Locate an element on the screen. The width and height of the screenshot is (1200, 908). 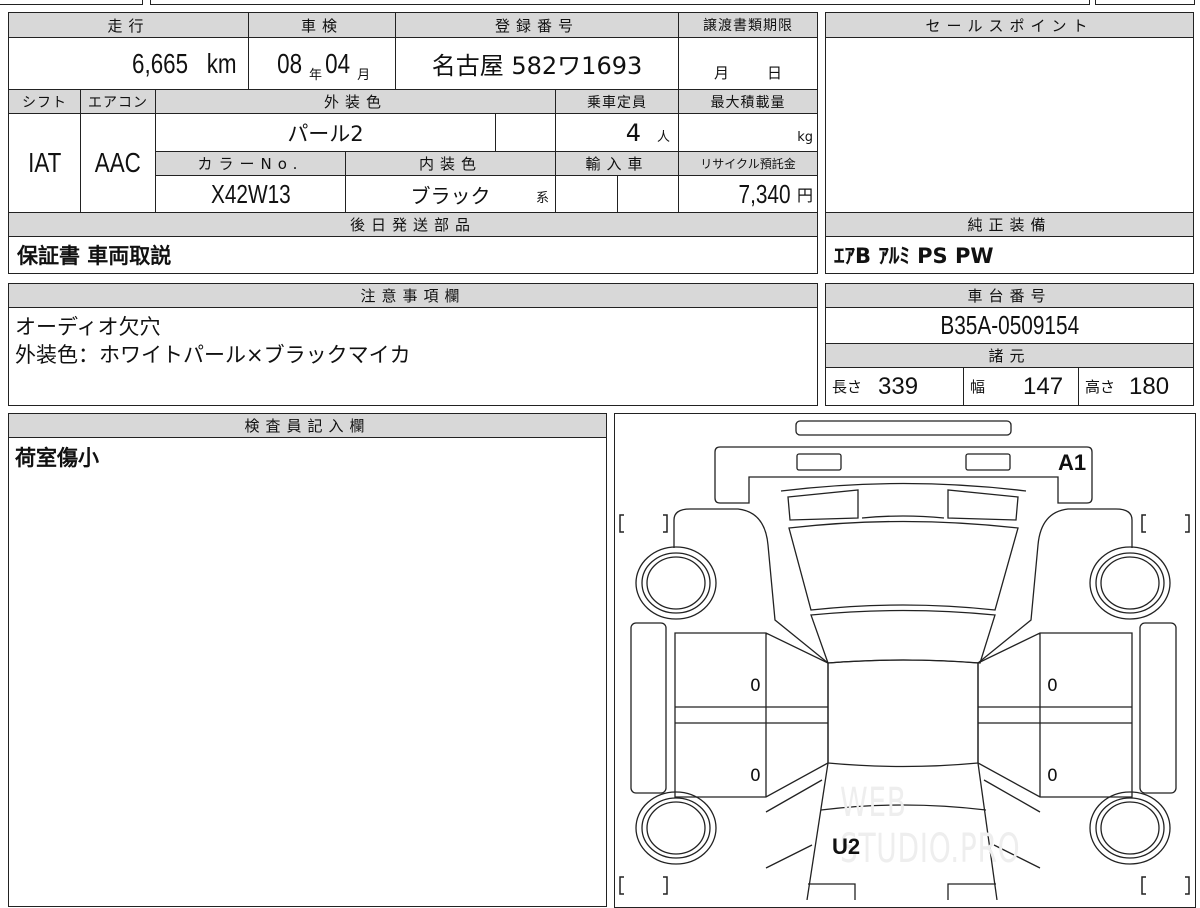
bracket-rl is located at coordinates (643, 885).